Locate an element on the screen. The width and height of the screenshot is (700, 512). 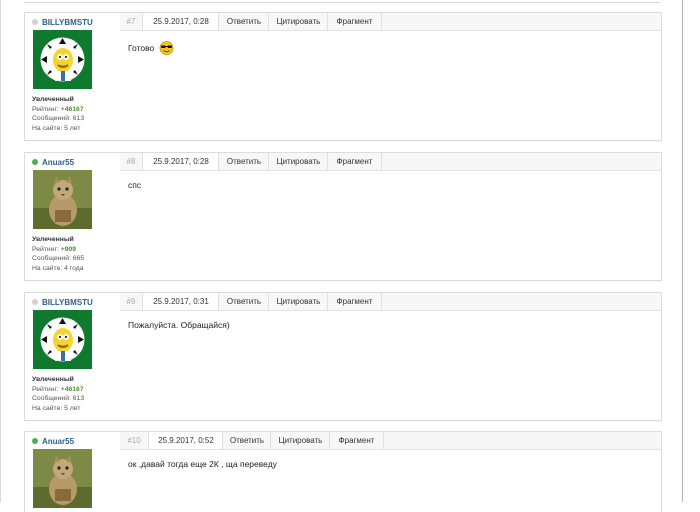
post-message: Пожалуйста. Обращайся) is located at coordinates (179, 325).